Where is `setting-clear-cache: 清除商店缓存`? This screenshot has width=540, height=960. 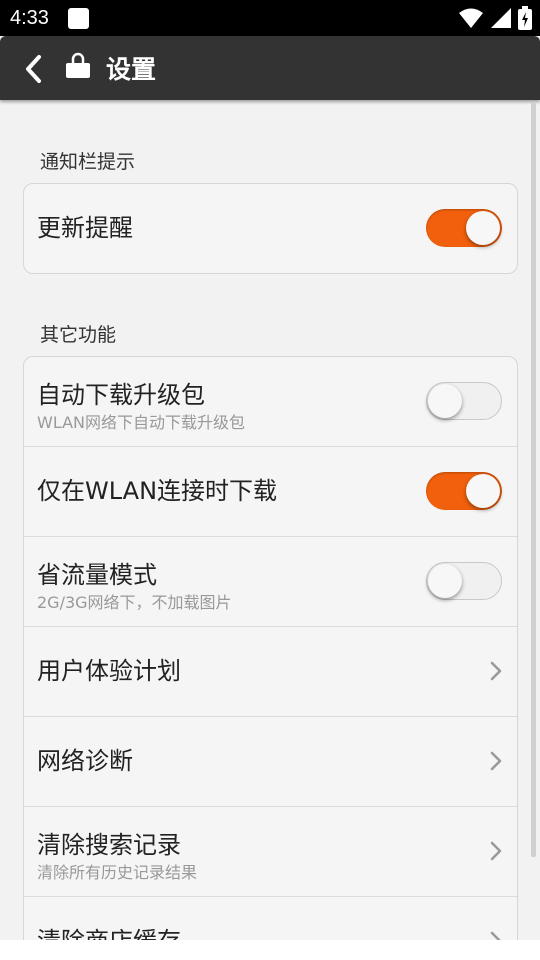 setting-clear-cache: 清除商店缓存 is located at coordinates (270, 918).